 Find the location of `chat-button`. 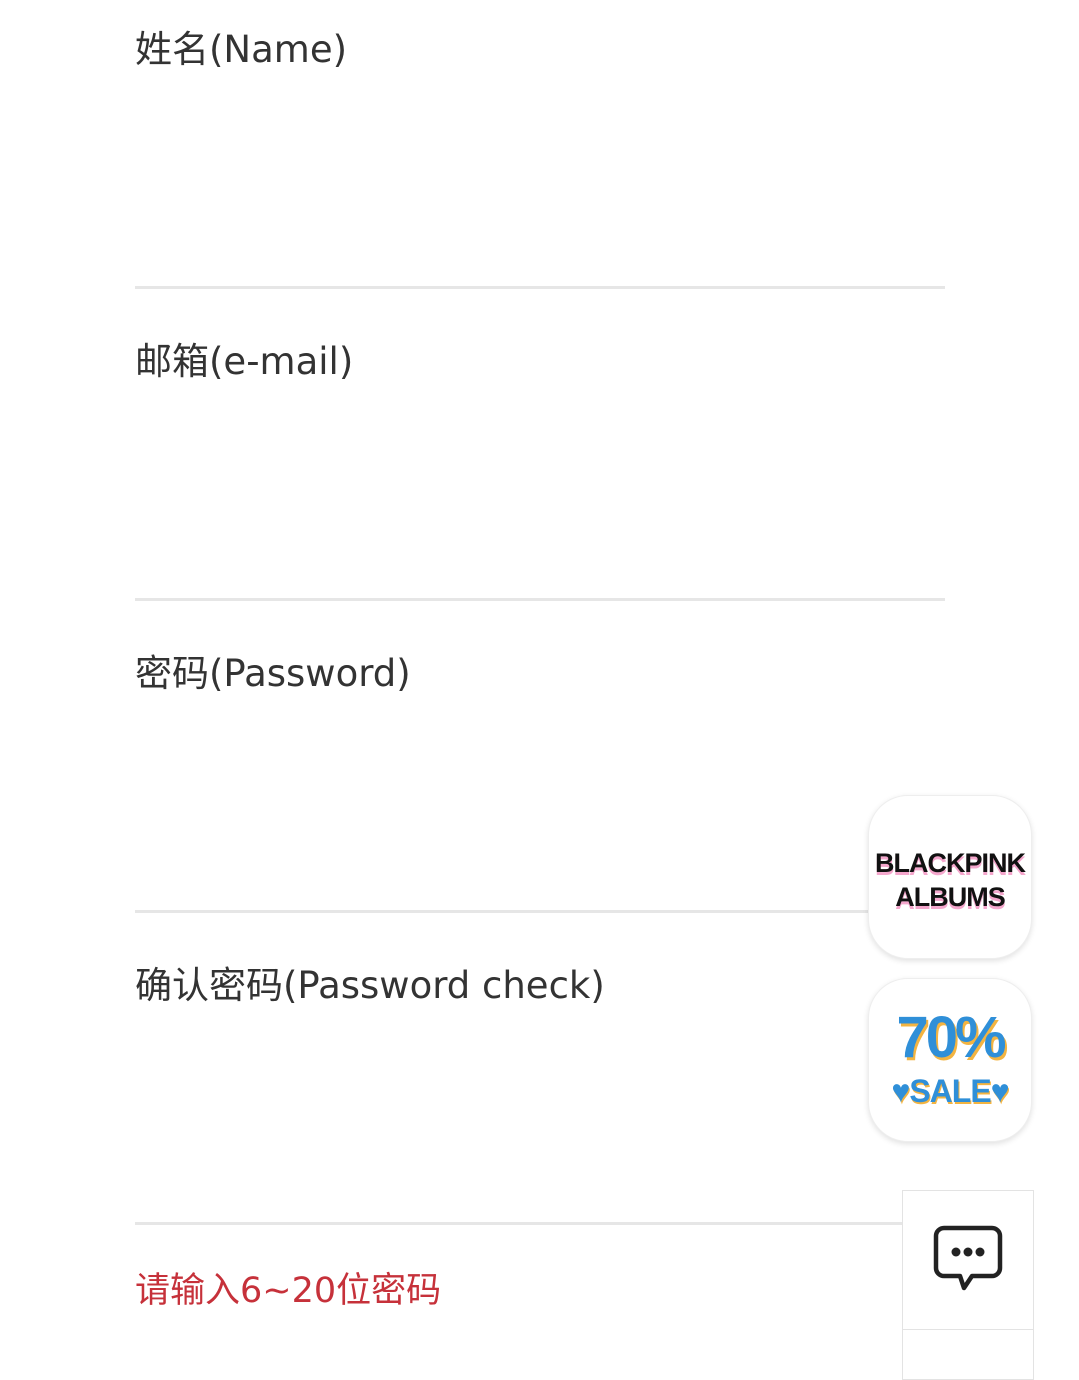

chat-button is located at coordinates (968, 1260).